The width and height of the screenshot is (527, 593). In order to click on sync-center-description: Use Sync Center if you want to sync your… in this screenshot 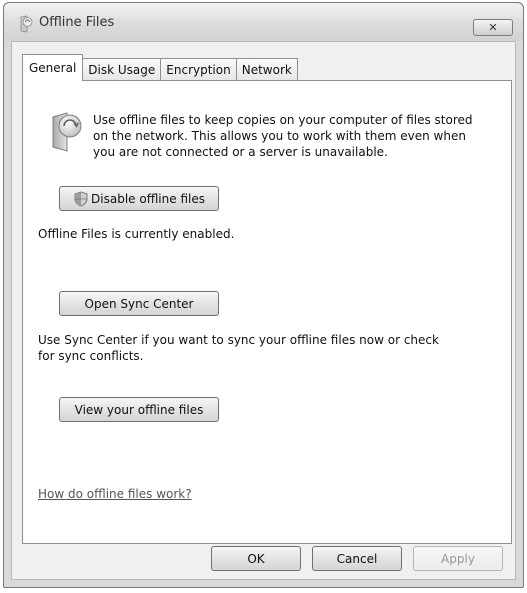, I will do `click(238, 348)`.